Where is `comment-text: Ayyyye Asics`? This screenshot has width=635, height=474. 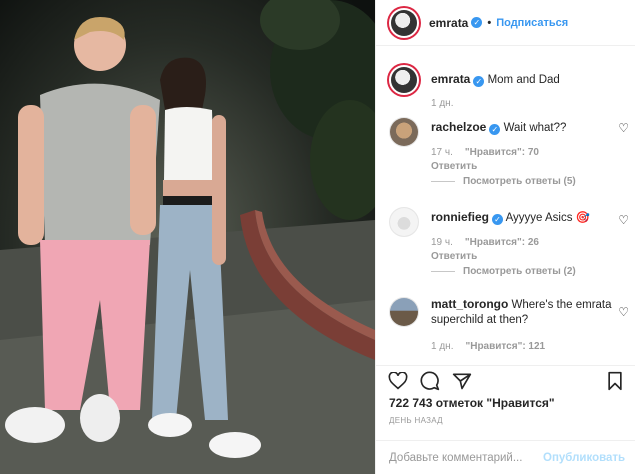
comment-text: Ayyyye Asics is located at coordinates (539, 218).